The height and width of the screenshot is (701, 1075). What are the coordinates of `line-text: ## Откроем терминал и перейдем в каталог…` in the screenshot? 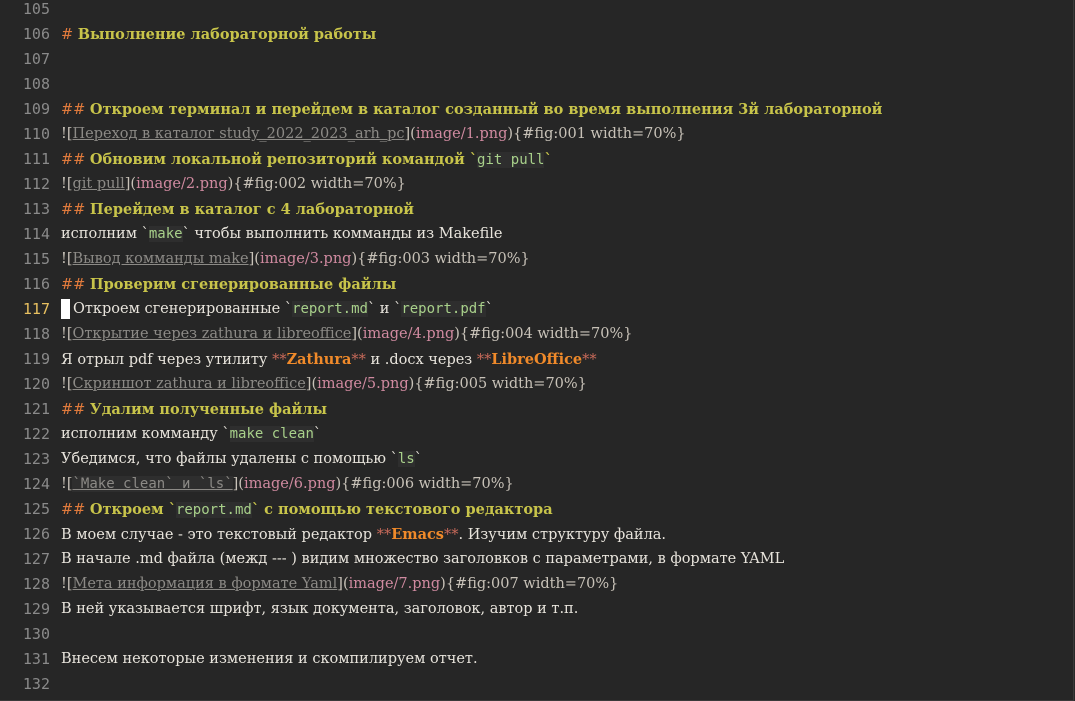 It's located at (471, 110).